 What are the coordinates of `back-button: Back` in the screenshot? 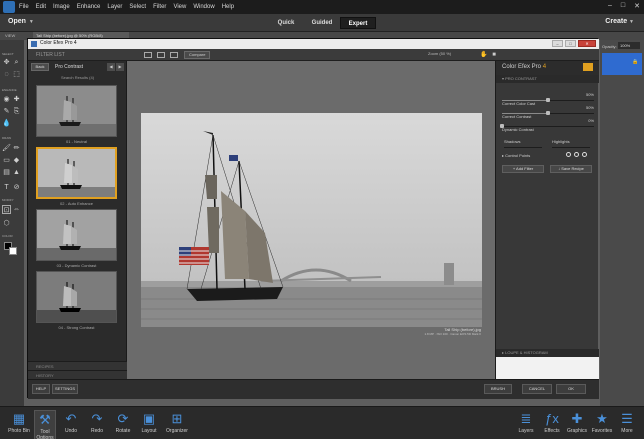 It's located at (40, 67).